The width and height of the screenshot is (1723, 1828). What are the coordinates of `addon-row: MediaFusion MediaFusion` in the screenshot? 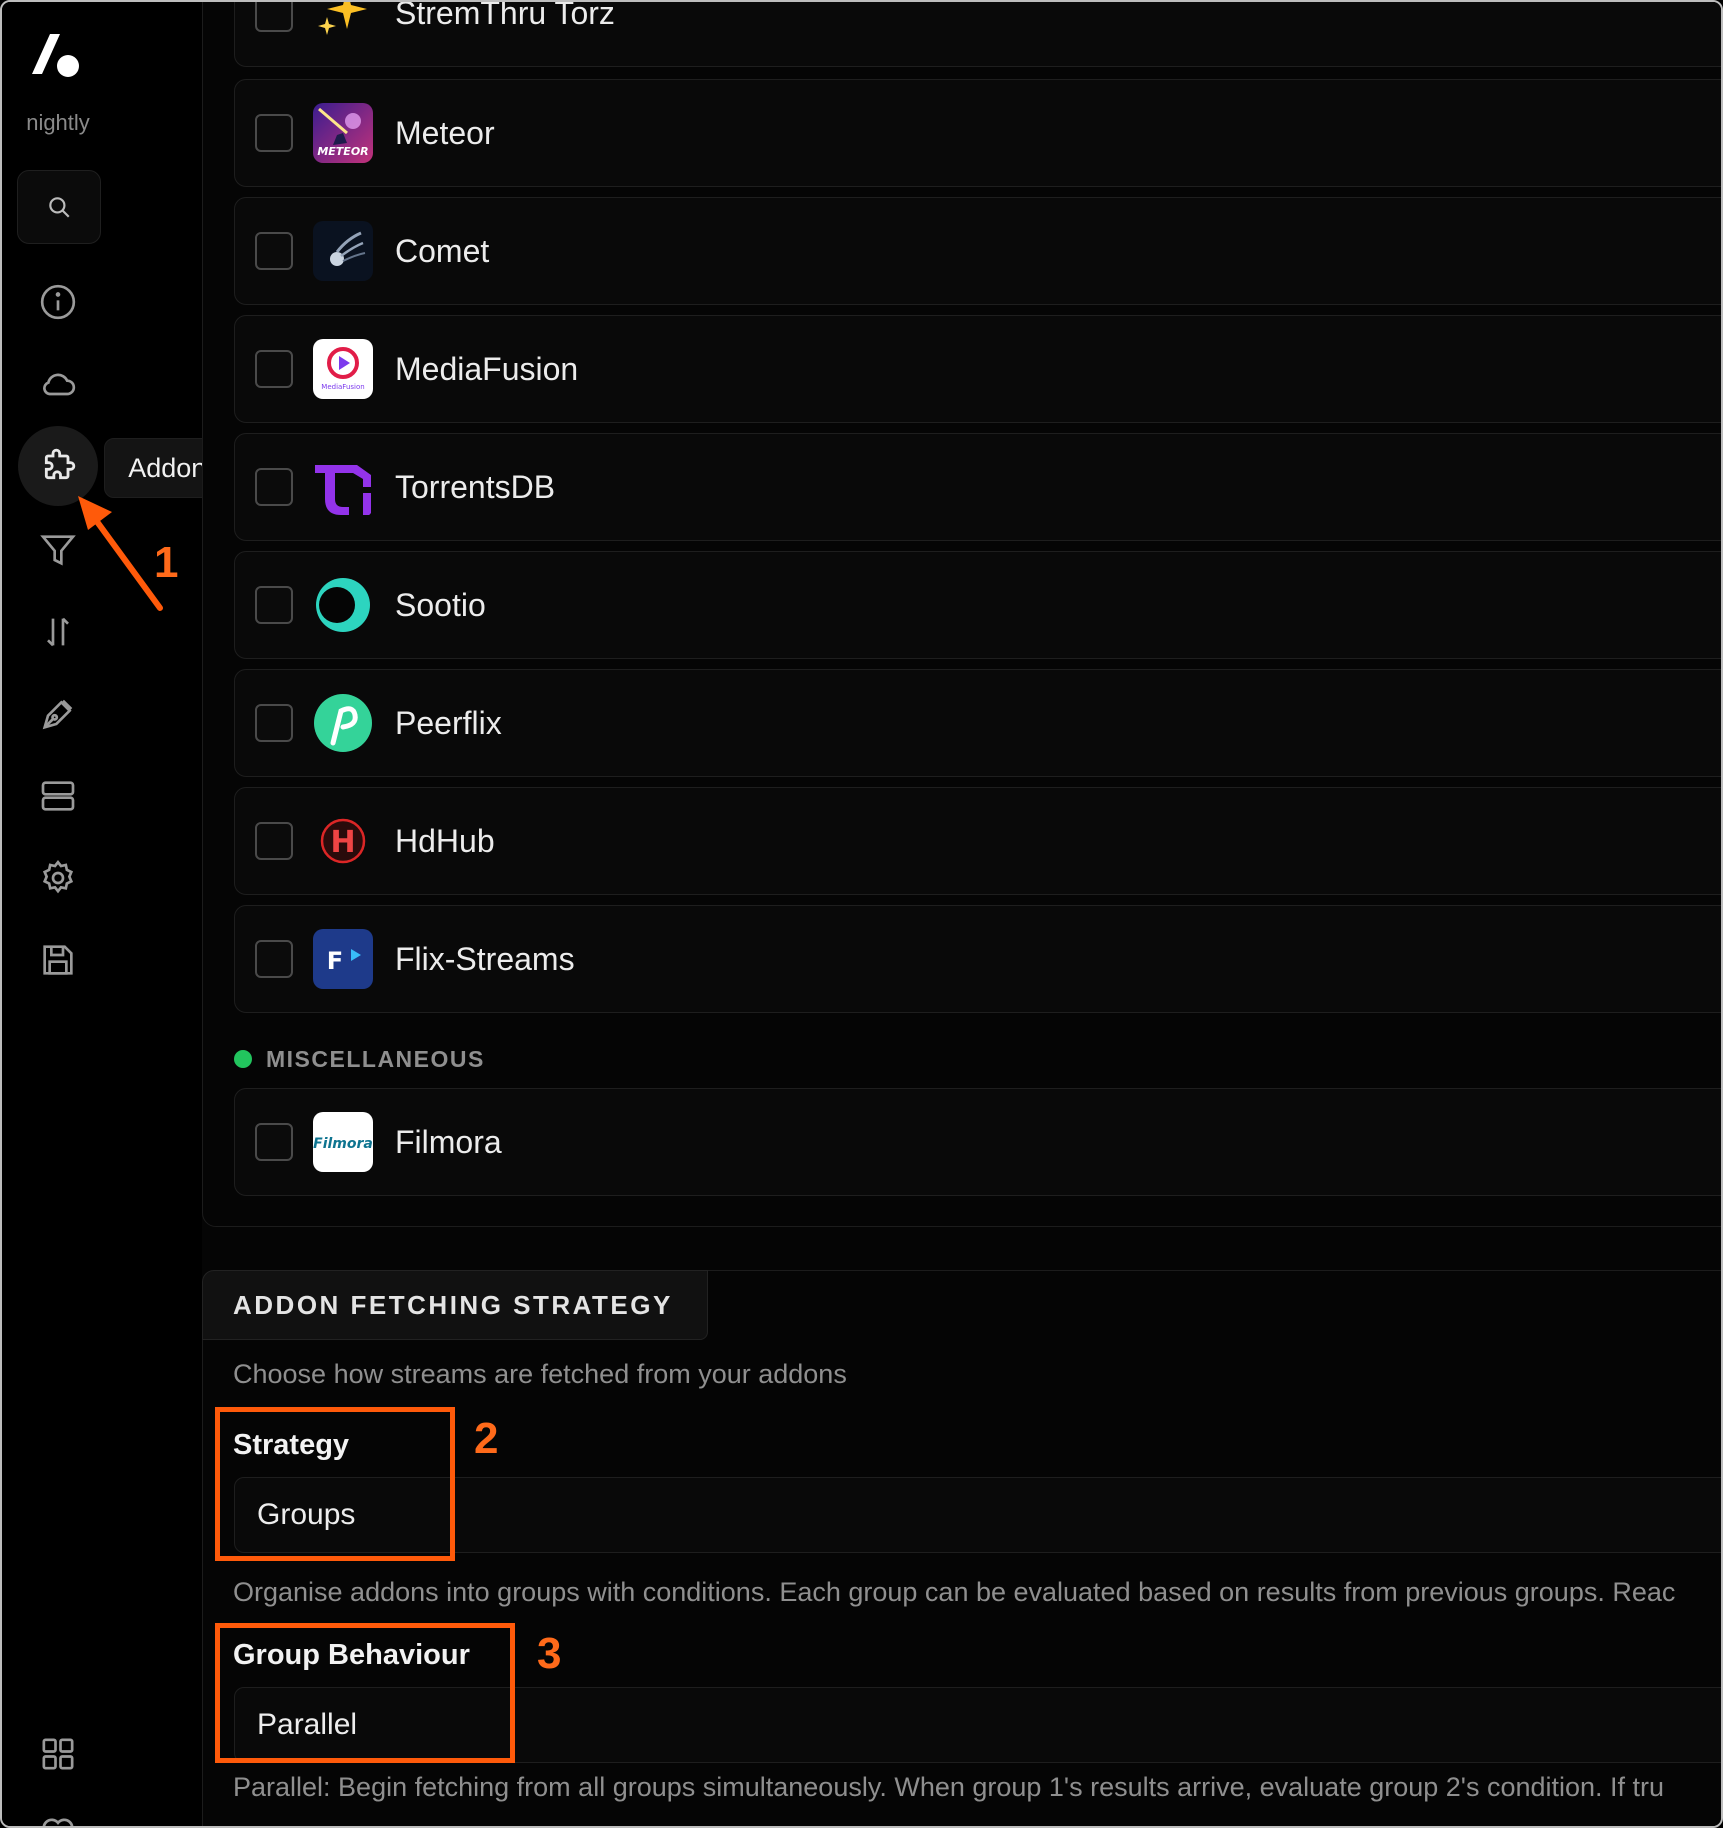 It's located at (977, 369).